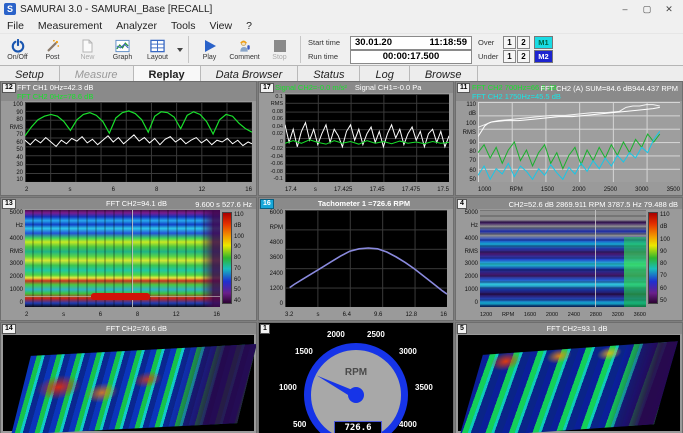  I want to click on over-2-button: 2, so click(523, 42).